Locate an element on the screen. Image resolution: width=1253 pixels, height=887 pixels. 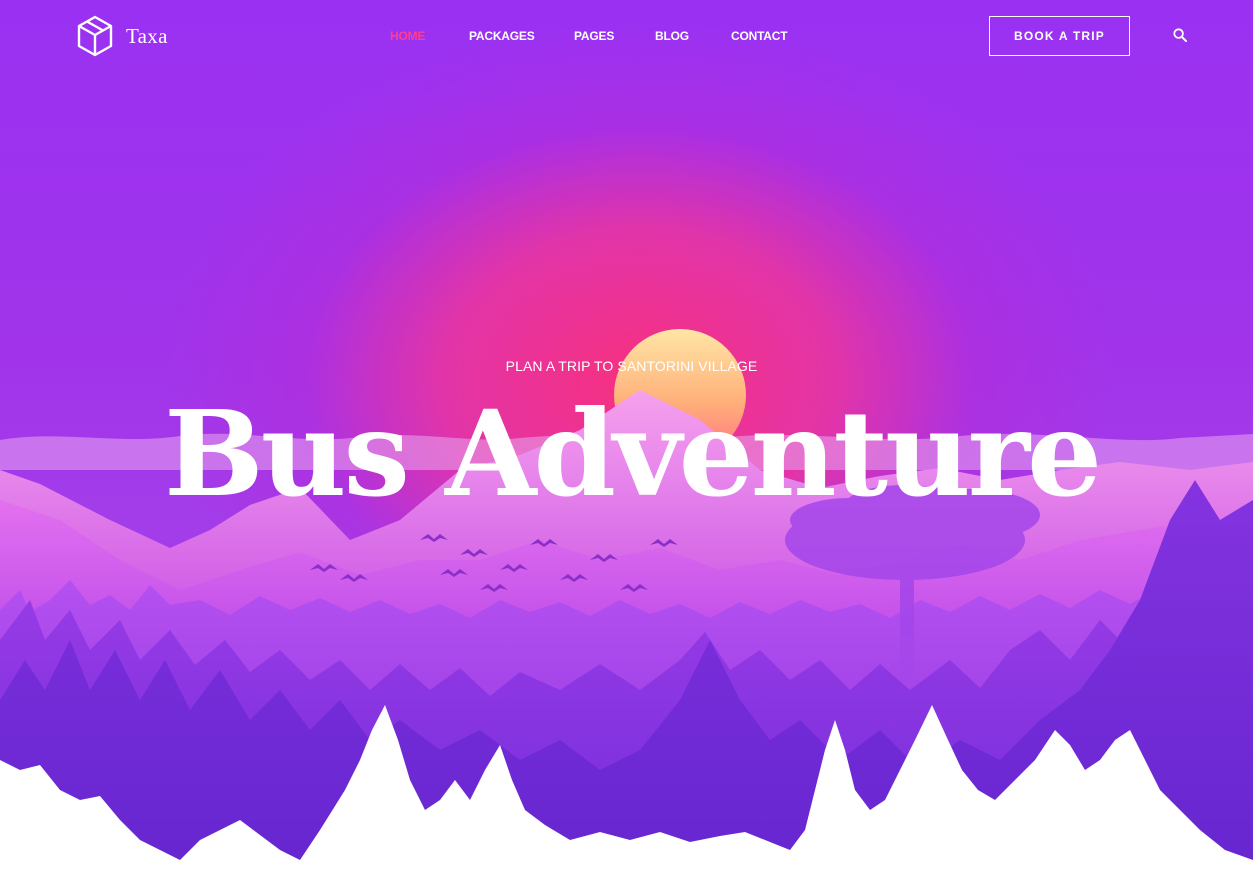
nav-item-home: HOME is located at coordinates (407, 36).